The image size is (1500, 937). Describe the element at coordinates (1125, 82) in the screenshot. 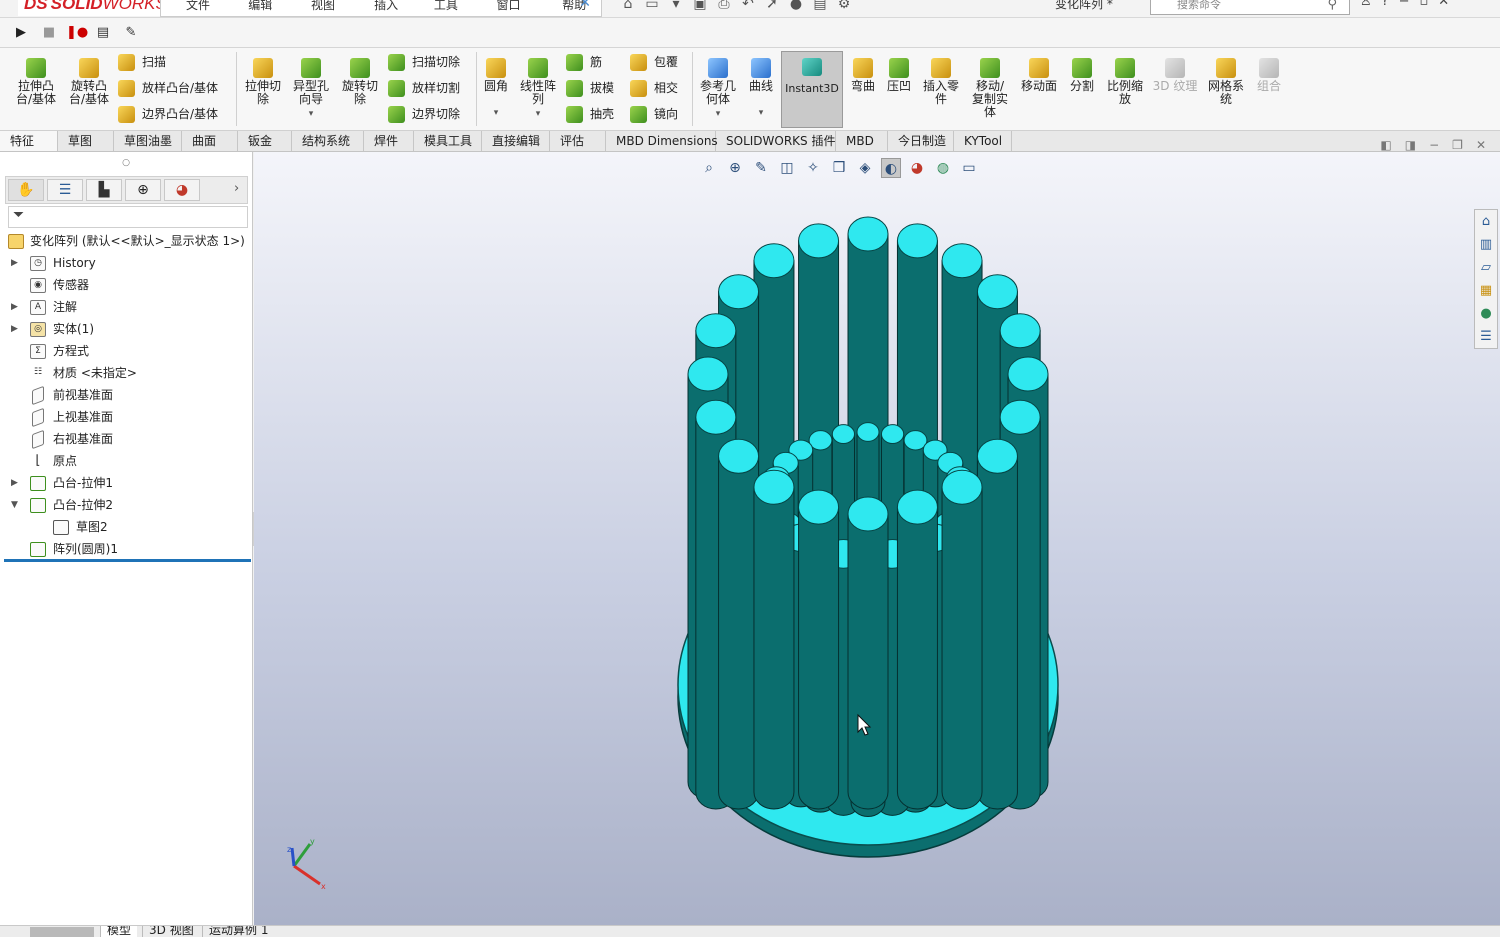

I see `scale-button: 比例缩 放` at that location.